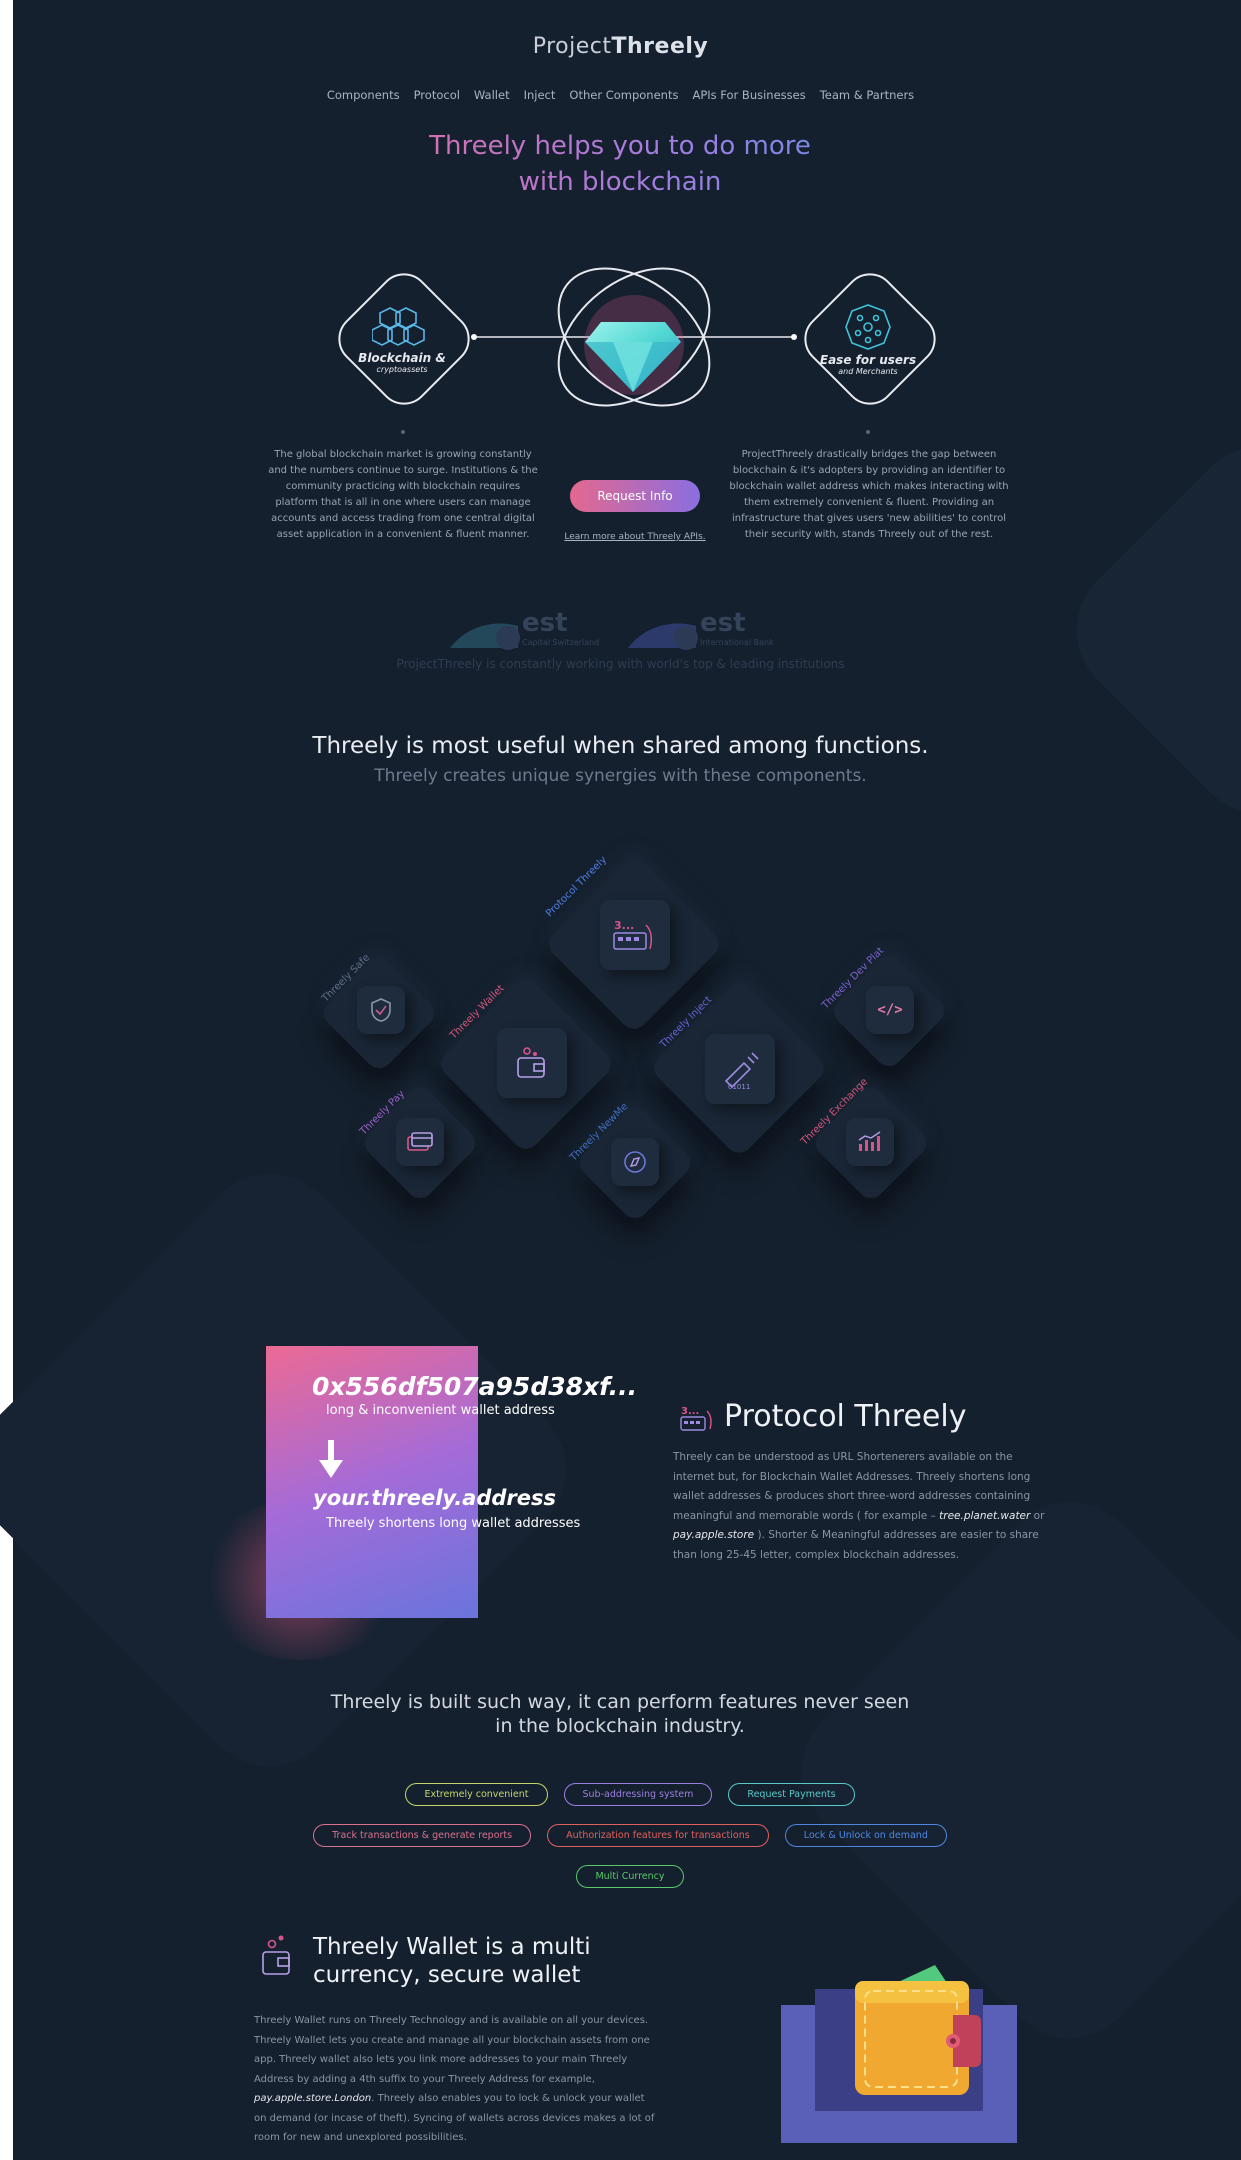 The width and height of the screenshot is (1241, 2160). I want to click on hero-title-line1: Threely helps you to do more, so click(620, 146).